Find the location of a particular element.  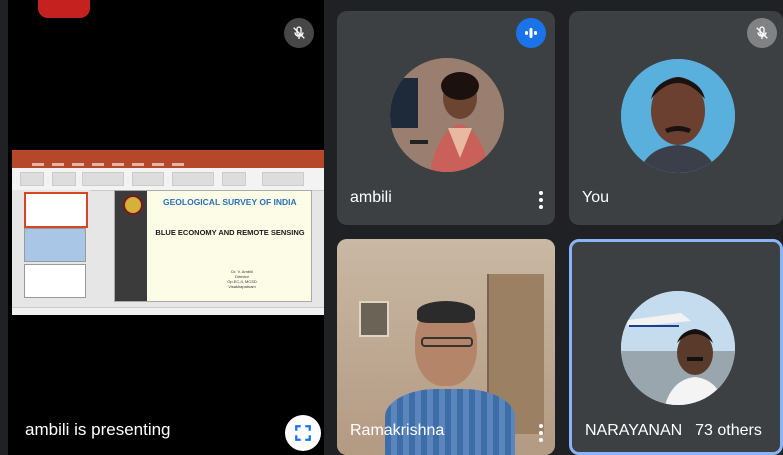

participant-name: Ramakrishna is located at coordinates (397, 430).